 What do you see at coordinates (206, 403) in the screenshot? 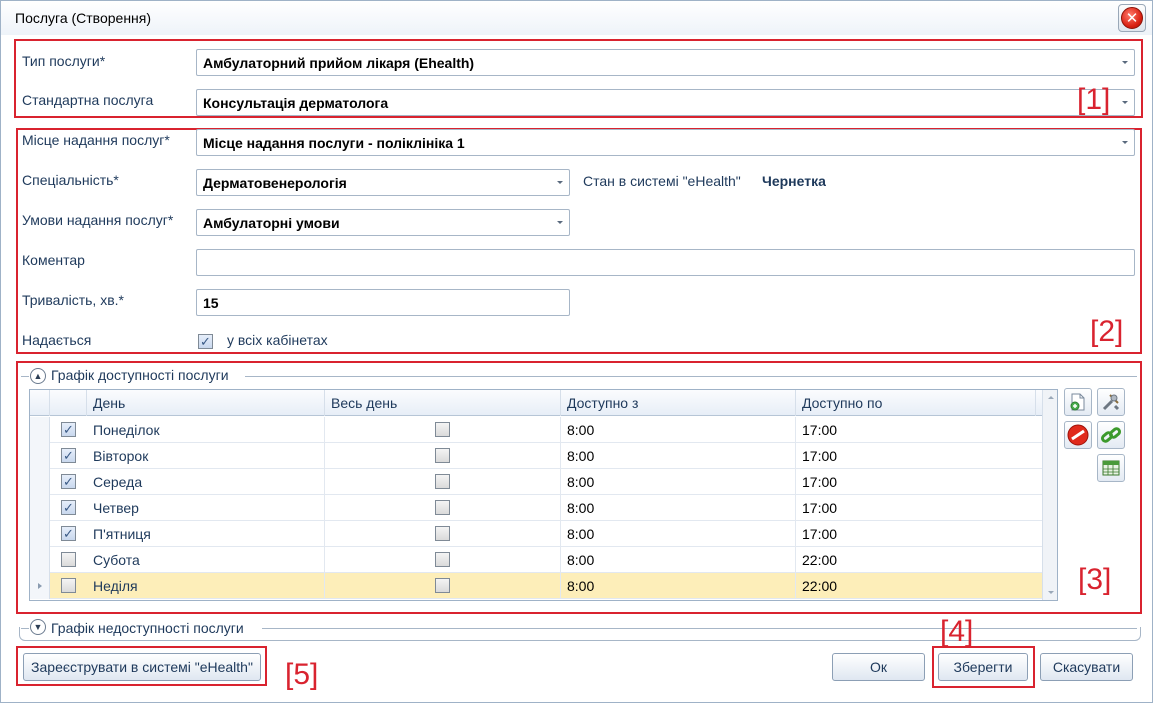
I see `header-day: День` at bounding box center [206, 403].